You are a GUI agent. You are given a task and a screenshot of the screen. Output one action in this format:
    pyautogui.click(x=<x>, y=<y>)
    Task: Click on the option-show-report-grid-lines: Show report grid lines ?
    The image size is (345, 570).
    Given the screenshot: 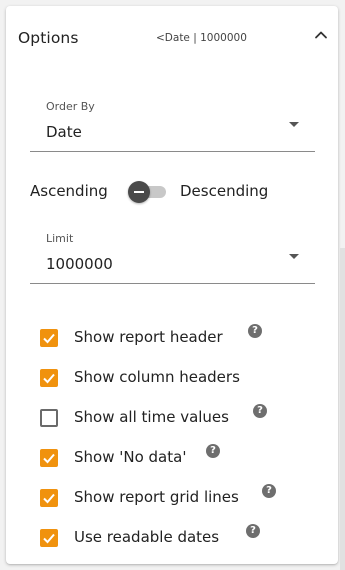 What is the action you would take?
    pyautogui.click(x=185, y=498)
    